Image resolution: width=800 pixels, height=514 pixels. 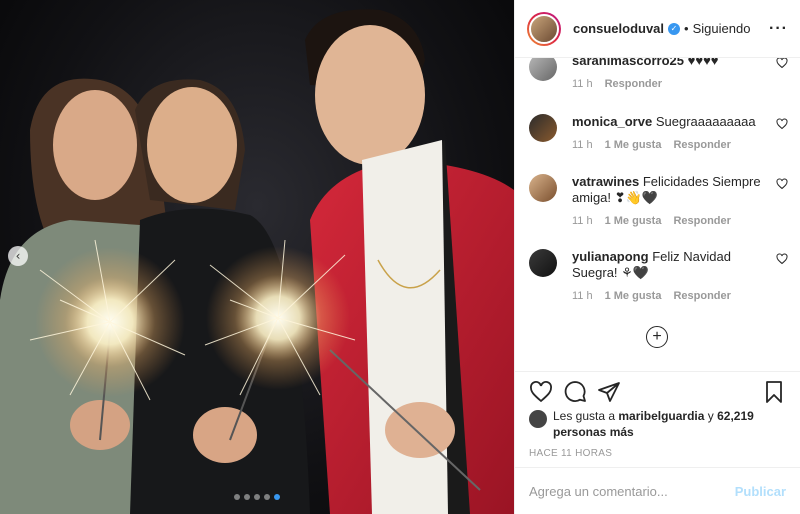 What do you see at coordinates (370, 95) in the screenshot?
I see `person-right-face` at bounding box center [370, 95].